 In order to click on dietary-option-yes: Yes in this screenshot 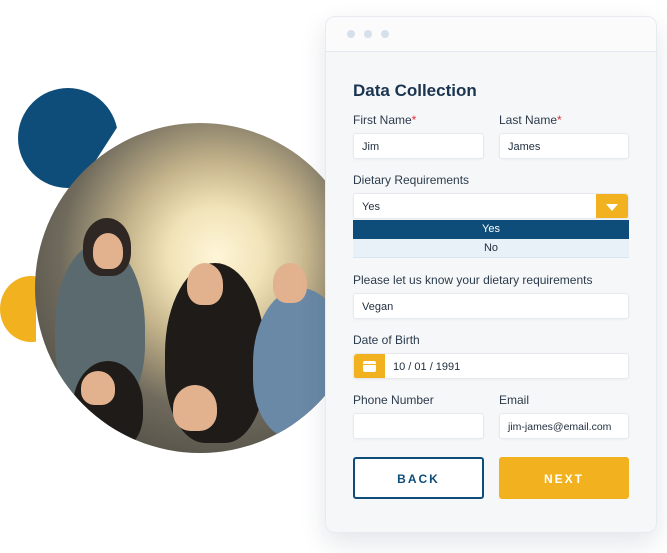, I will do `click(491, 229)`.